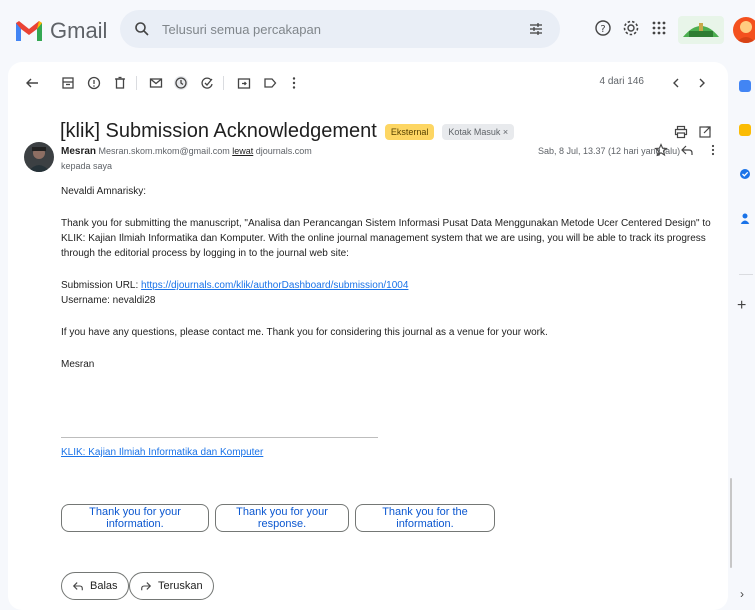 The image size is (755, 610). What do you see at coordinates (78, 151) in the screenshot?
I see `sender-name: Mesran` at bounding box center [78, 151].